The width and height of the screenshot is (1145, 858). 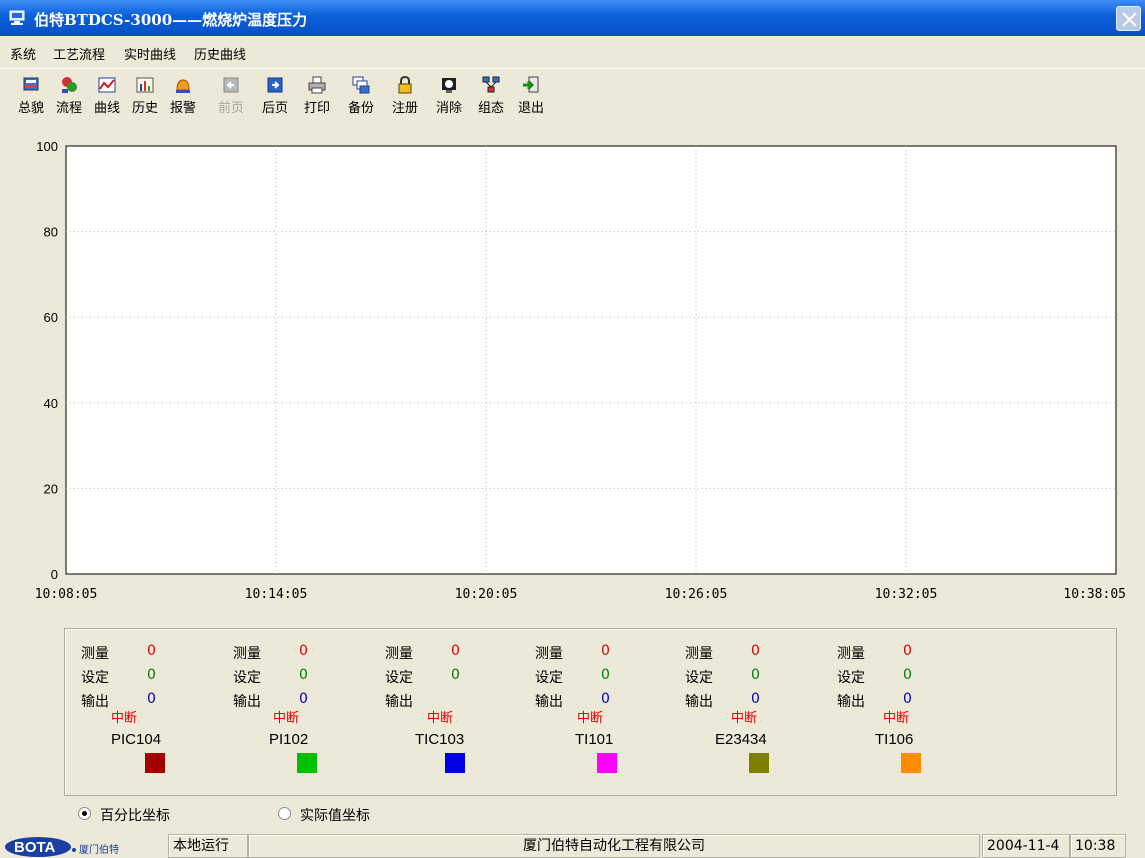 What do you see at coordinates (66, 594) in the screenshot?
I see `x-tick-label: 10:08:05` at bounding box center [66, 594].